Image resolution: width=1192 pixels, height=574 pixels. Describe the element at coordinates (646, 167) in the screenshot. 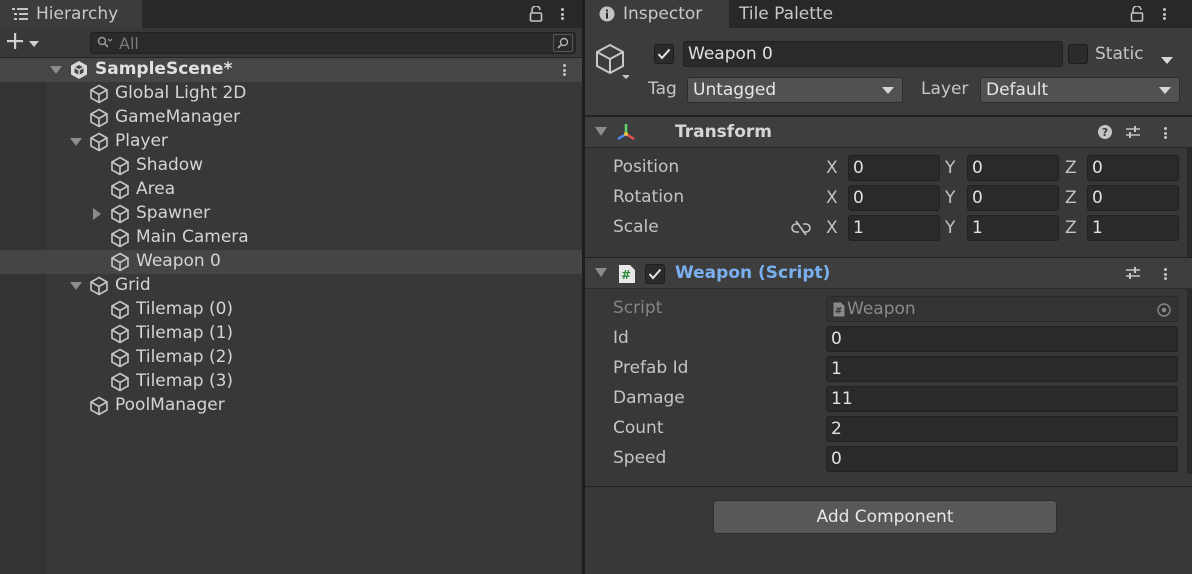

I see `transform-field-label: Position` at that location.